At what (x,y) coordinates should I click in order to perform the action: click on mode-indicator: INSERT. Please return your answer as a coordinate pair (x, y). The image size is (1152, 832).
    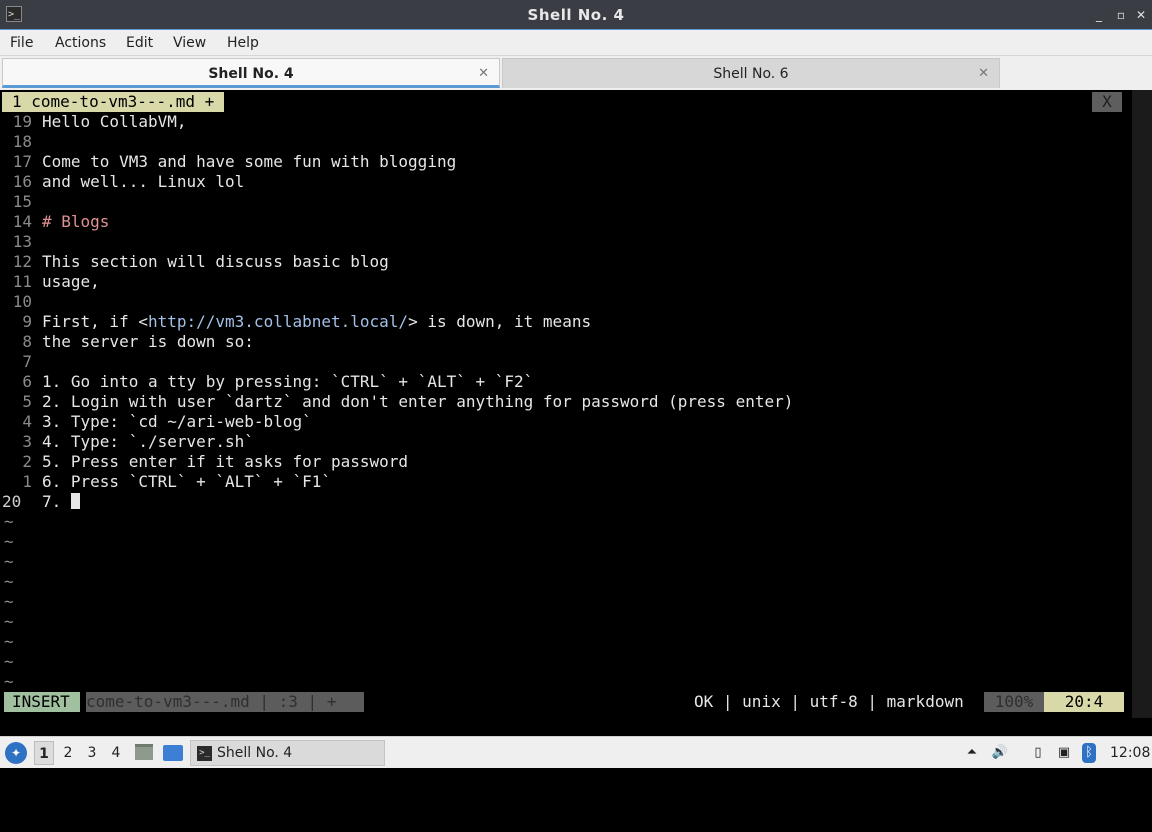
    Looking at the image, I should click on (42, 702).